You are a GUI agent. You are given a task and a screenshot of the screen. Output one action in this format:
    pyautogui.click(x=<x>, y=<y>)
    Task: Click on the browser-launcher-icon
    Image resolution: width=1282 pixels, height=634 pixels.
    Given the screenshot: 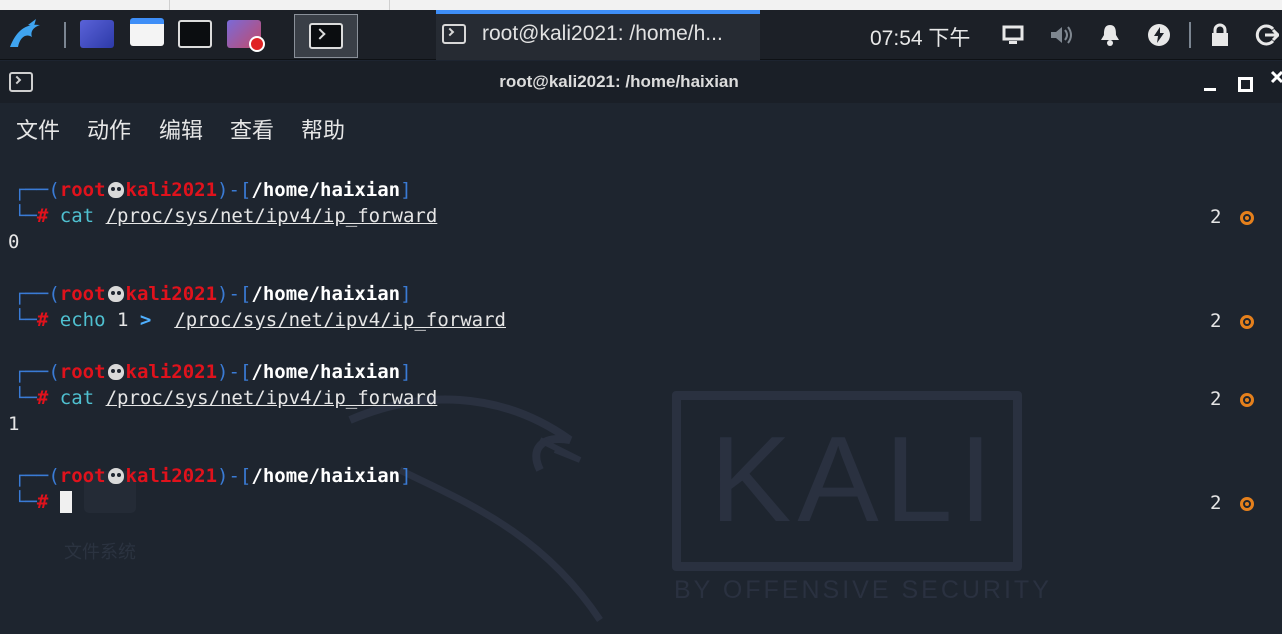 What is the action you would take?
    pyautogui.click(x=246, y=36)
    